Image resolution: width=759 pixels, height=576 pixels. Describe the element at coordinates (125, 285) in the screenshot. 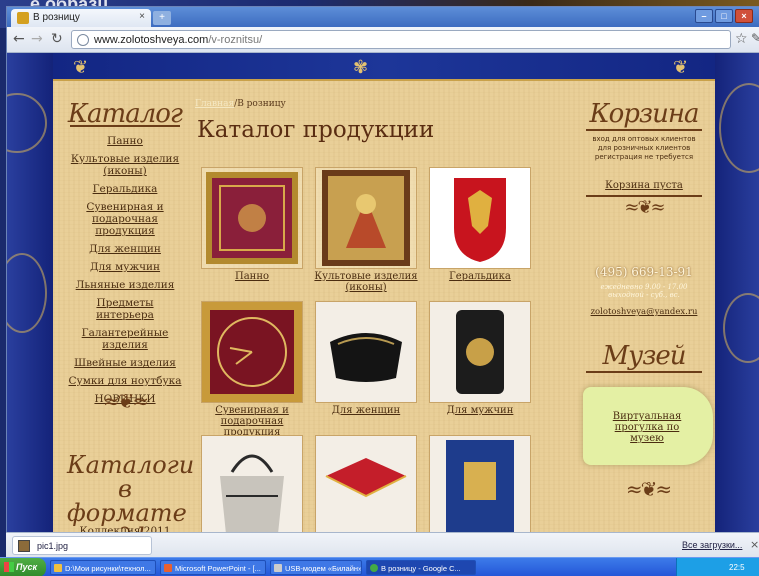

I see `menu-item-linen: Льняные изделия` at that location.